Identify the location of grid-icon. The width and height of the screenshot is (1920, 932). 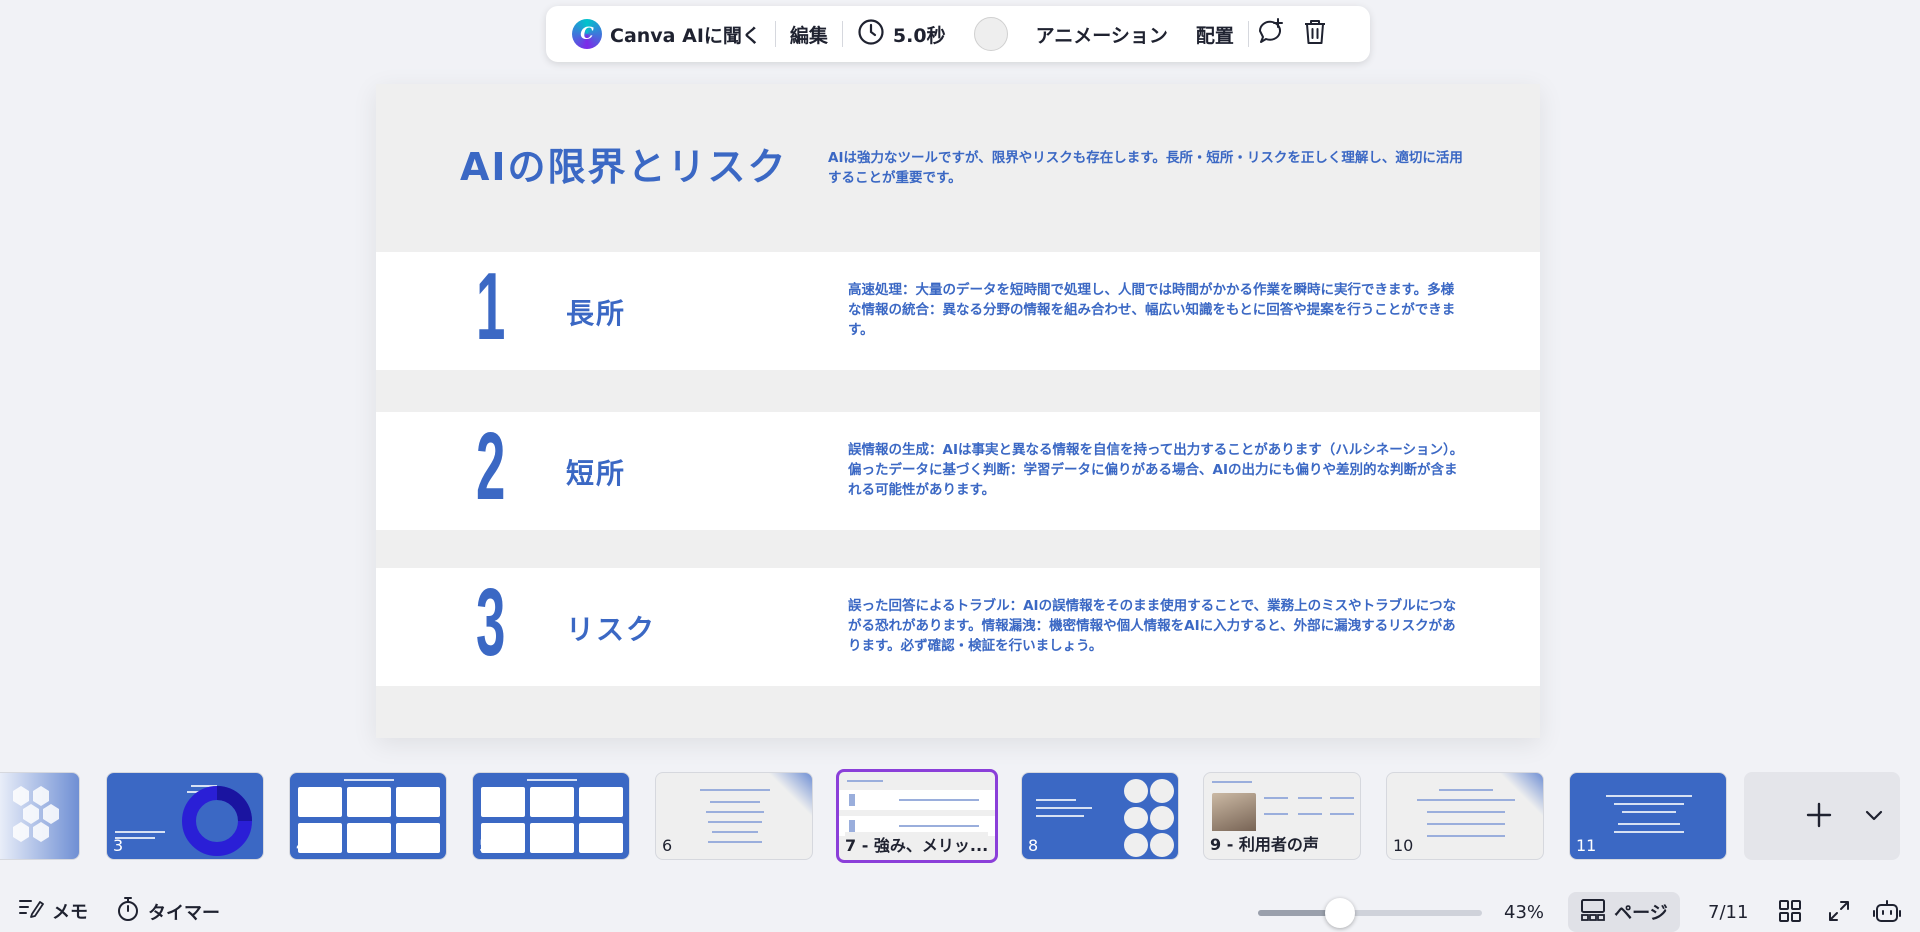
(1790, 913).